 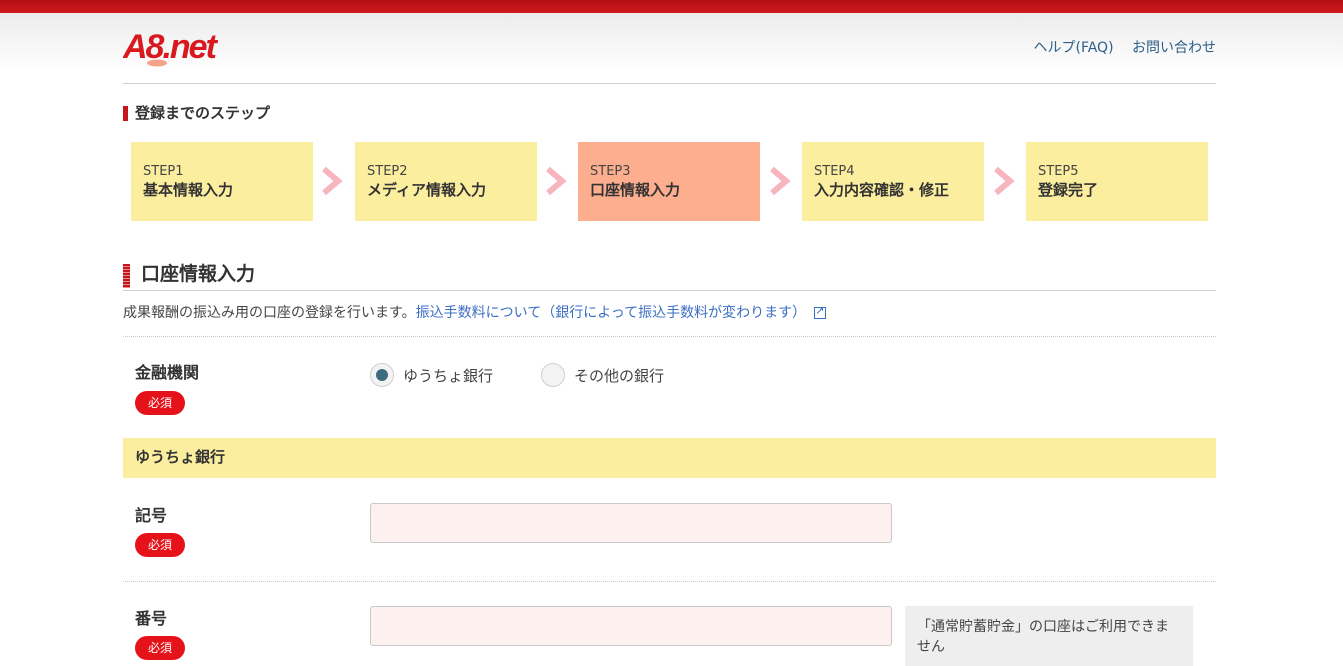 What do you see at coordinates (610, 171) in the screenshot?
I see `step-number: STEP3` at bounding box center [610, 171].